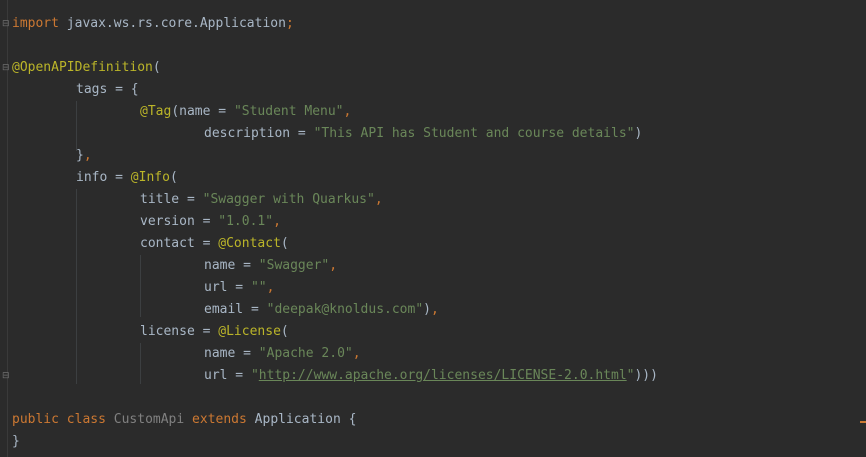  I want to click on annotation: @Tag, so click(156, 111).